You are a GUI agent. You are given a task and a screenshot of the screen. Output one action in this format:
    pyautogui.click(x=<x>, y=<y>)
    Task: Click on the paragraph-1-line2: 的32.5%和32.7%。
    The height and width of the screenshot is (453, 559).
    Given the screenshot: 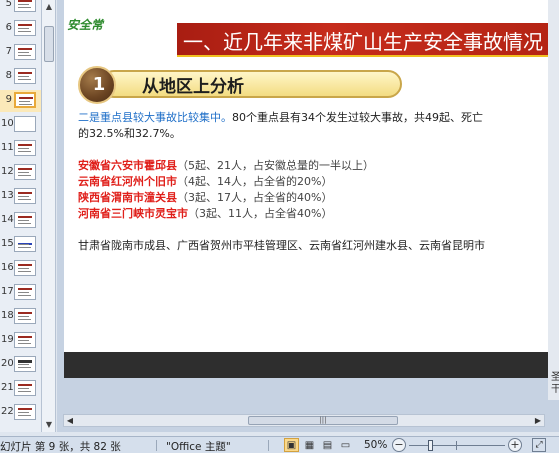 What is the action you would take?
    pyautogui.click(x=129, y=133)
    